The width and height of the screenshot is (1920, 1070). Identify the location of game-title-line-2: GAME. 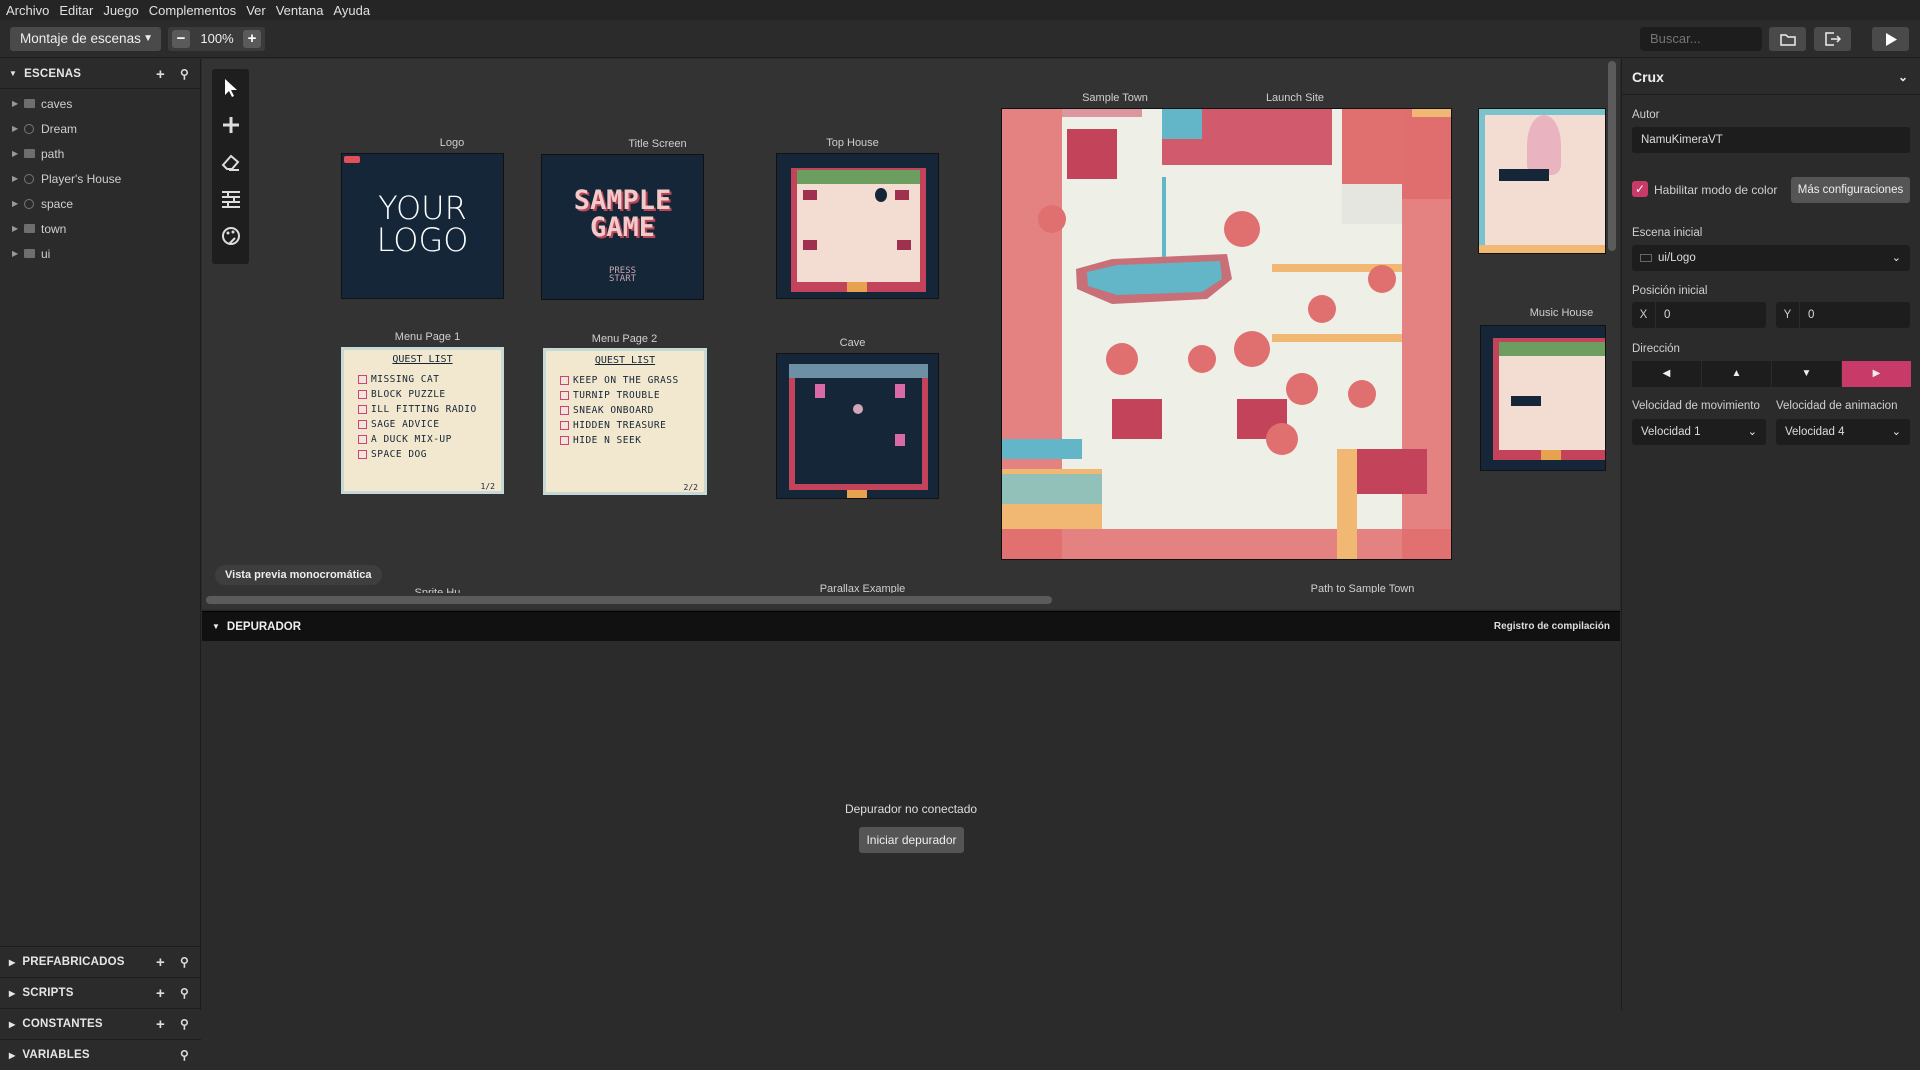
(622, 227).